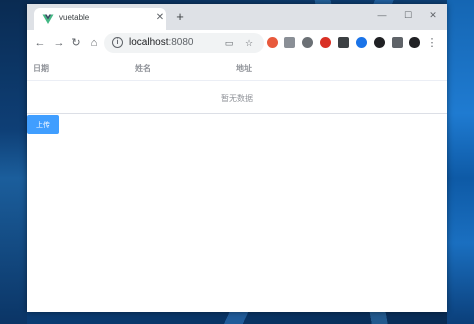 The height and width of the screenshot is (324, 474). I want to click on browser-tab: vuetable ✕, so click(100, 19).